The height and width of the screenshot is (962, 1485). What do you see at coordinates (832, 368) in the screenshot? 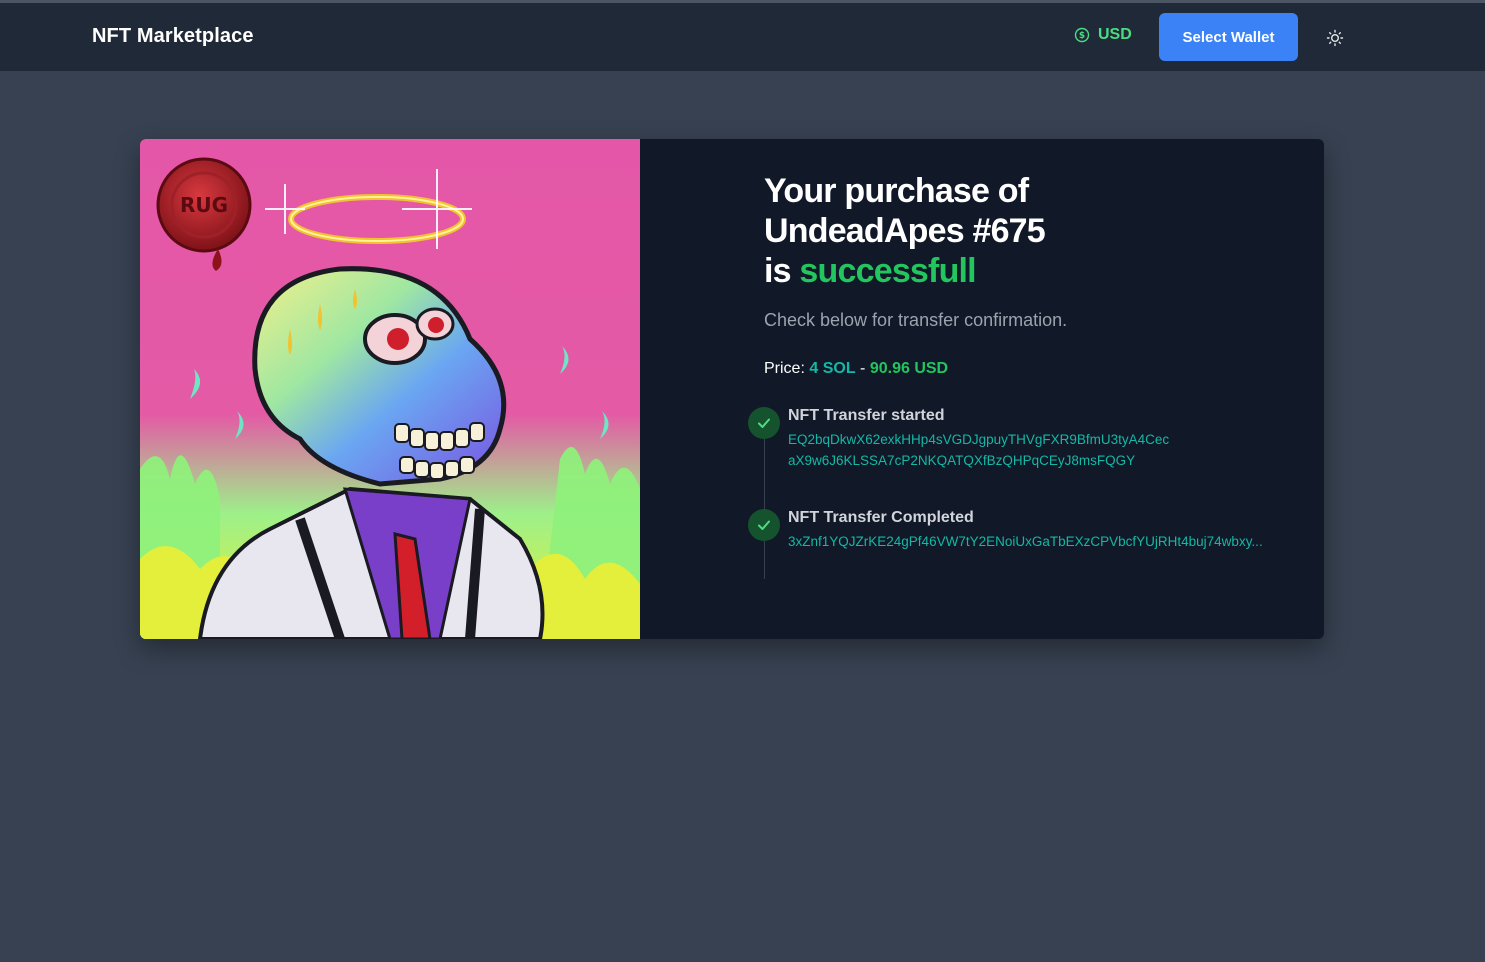
I see `price-sol: 4 SOL` at bounding box center [832, 368].